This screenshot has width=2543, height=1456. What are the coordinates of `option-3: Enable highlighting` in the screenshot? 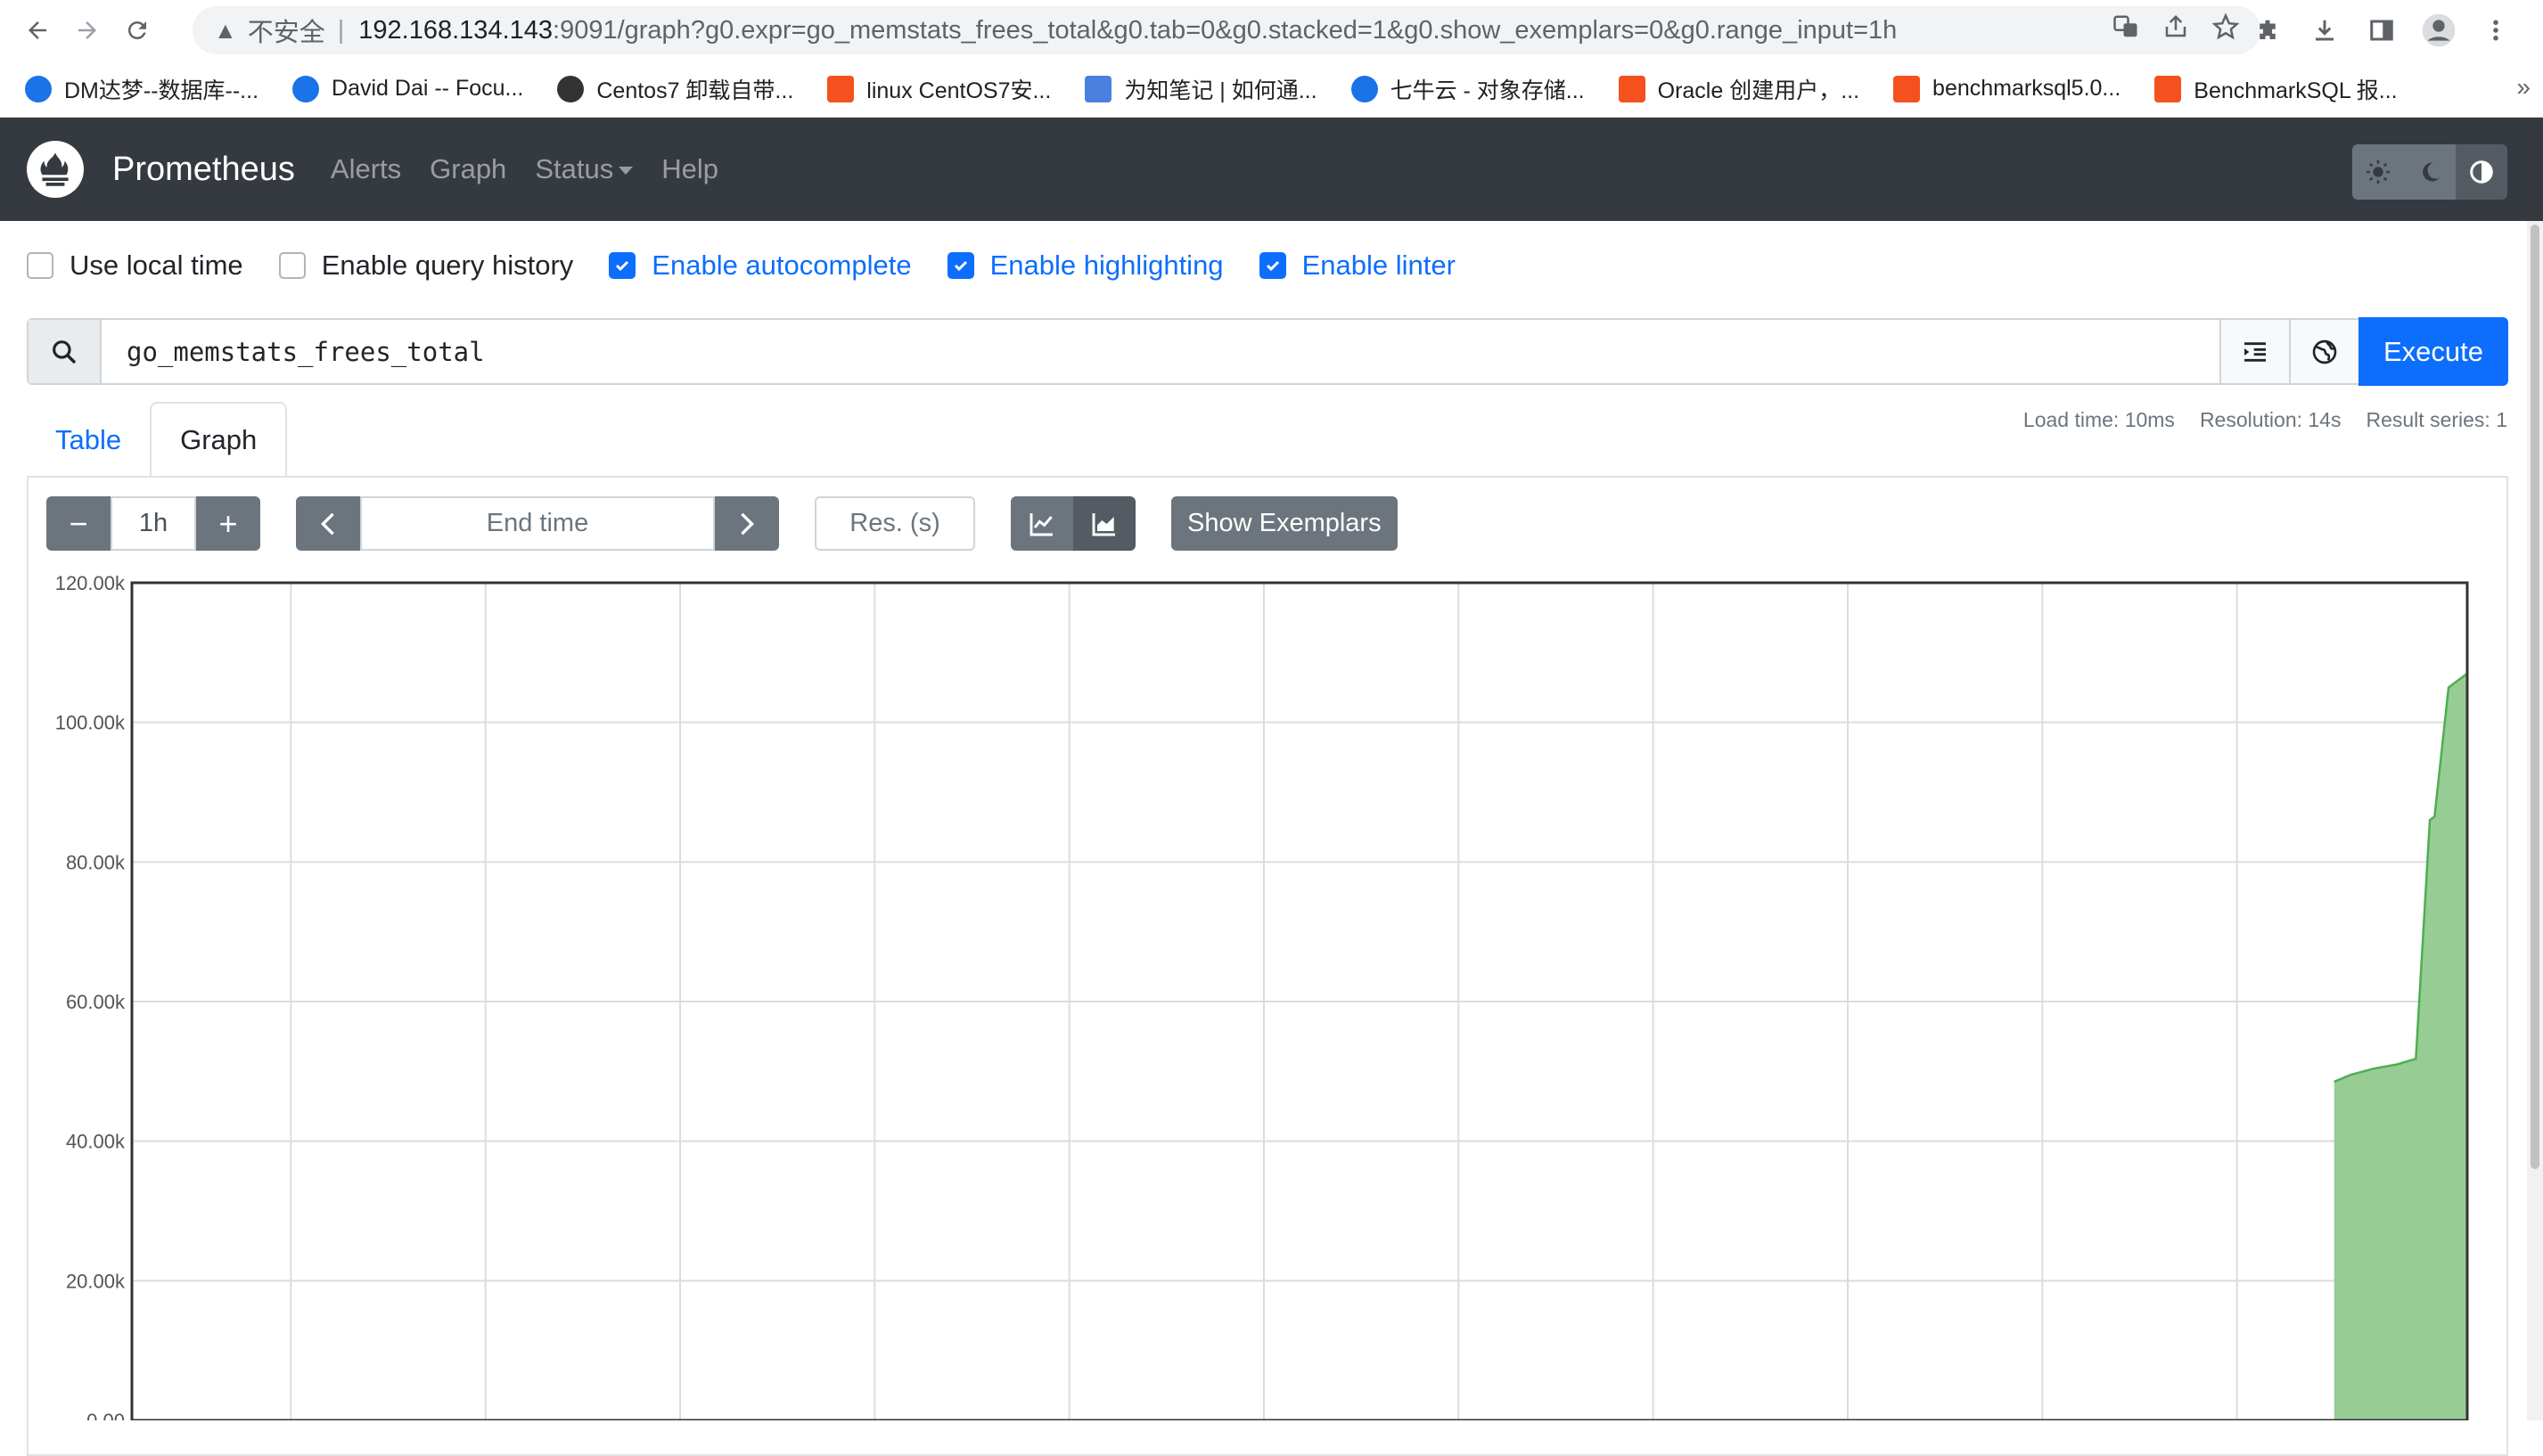 It's located at (1085, 265).